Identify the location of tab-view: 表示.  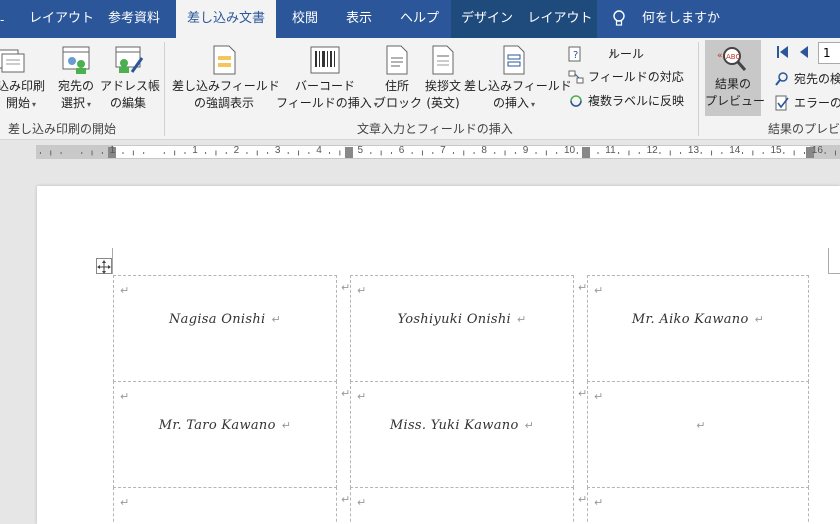
(359, 19).